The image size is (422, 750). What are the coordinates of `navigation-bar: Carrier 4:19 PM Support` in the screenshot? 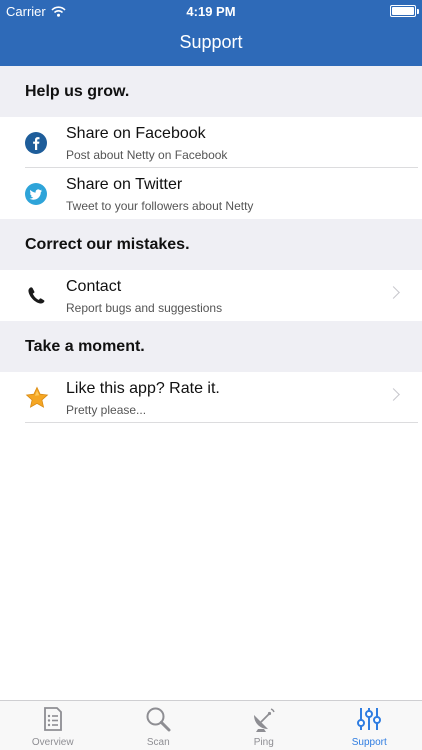 It's located at (211, 33).